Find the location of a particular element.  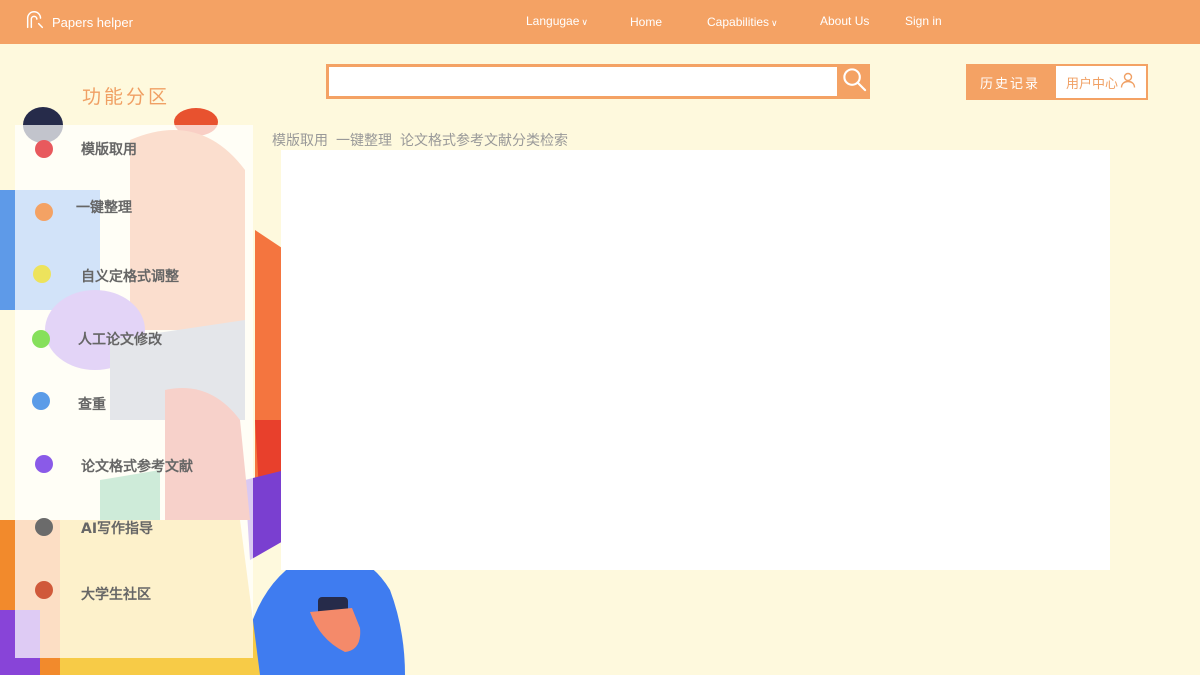

sidebar-item-ai-writing: AI写作指导 is located at coordinates (94, 527).